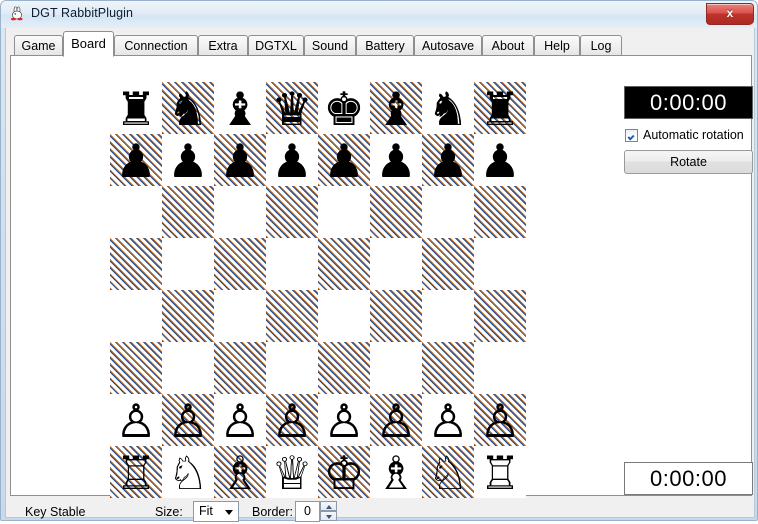 The width and height of the screenshot is (758, 524). I want to click on square-h8: ♜, so click(500, 109).